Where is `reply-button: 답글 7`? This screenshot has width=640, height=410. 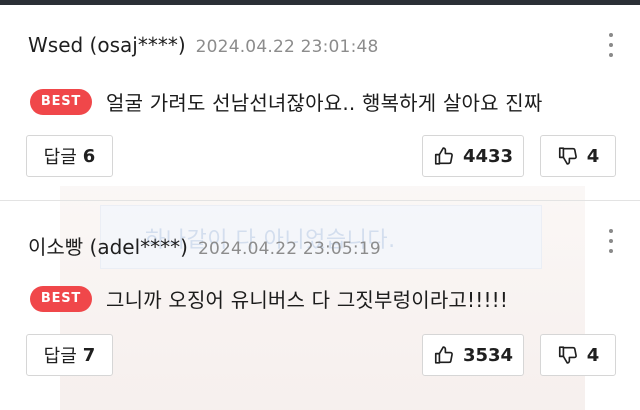 reply-button: 답글 7 is located at coordinates (69, 355).